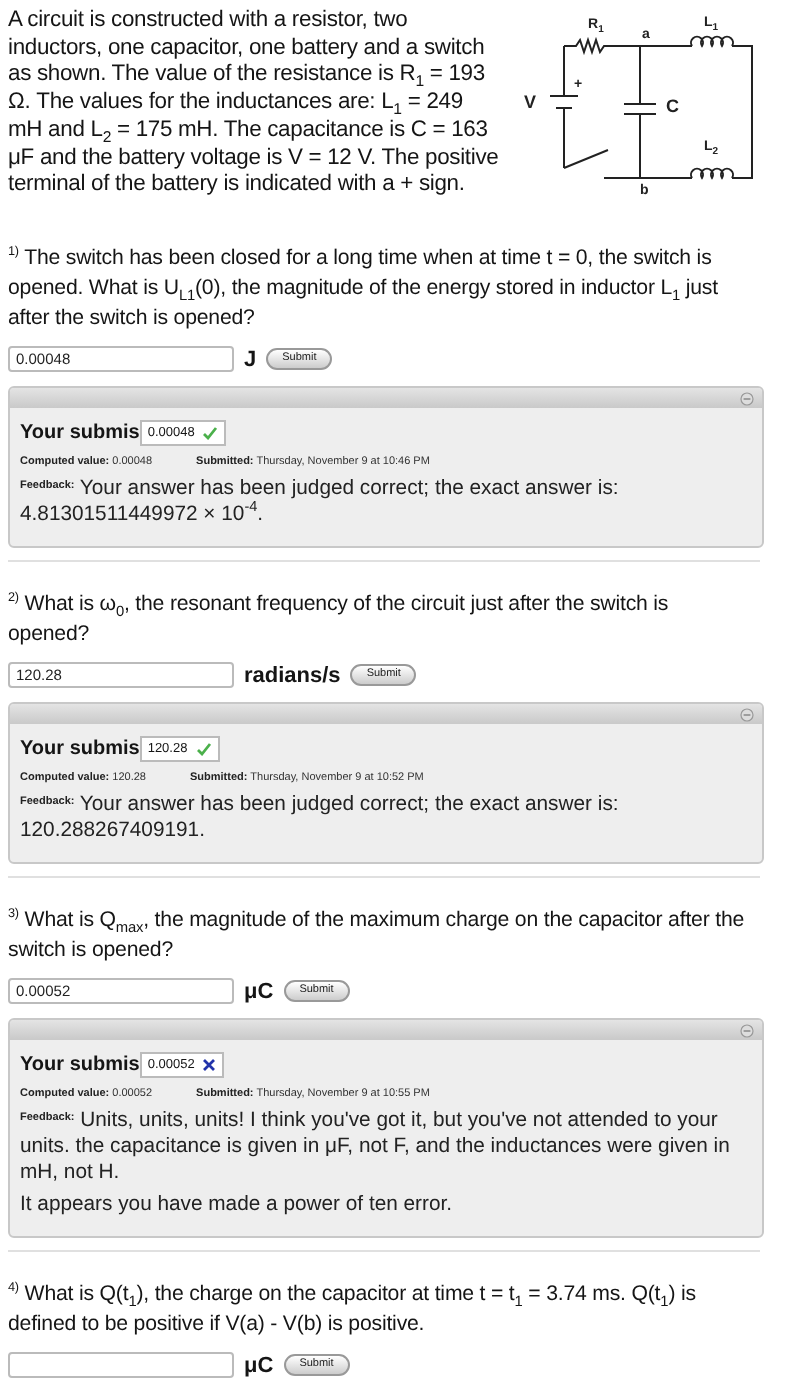  Describe the element at coordinates (339, 620) in the screenshot. I see `question-text: $^{2)}$ What is ω$_{0}$, the resonant frequency of the circuit just after the switch is opened?` at that location.